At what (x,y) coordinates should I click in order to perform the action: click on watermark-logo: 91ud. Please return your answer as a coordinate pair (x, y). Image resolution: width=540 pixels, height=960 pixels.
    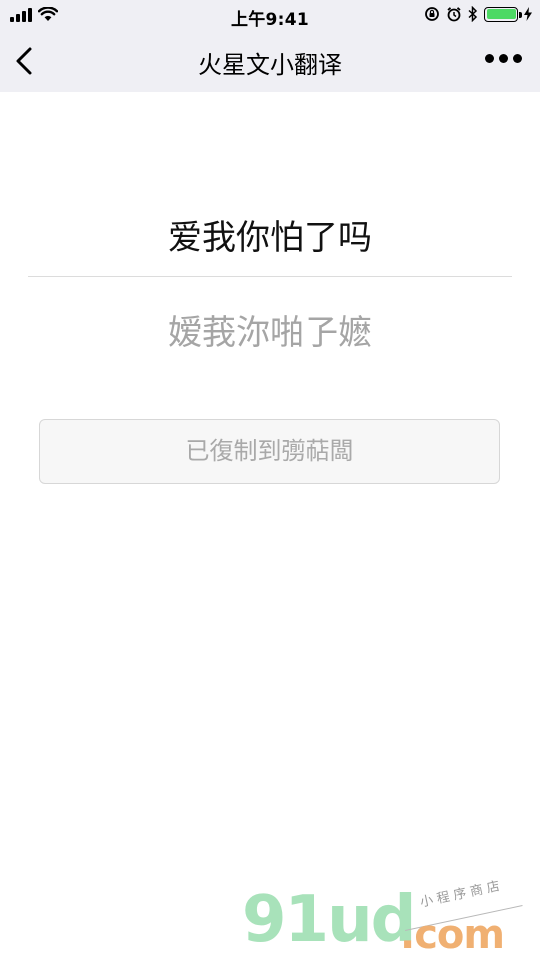
    Looking at the image, I should click on (329, 920).